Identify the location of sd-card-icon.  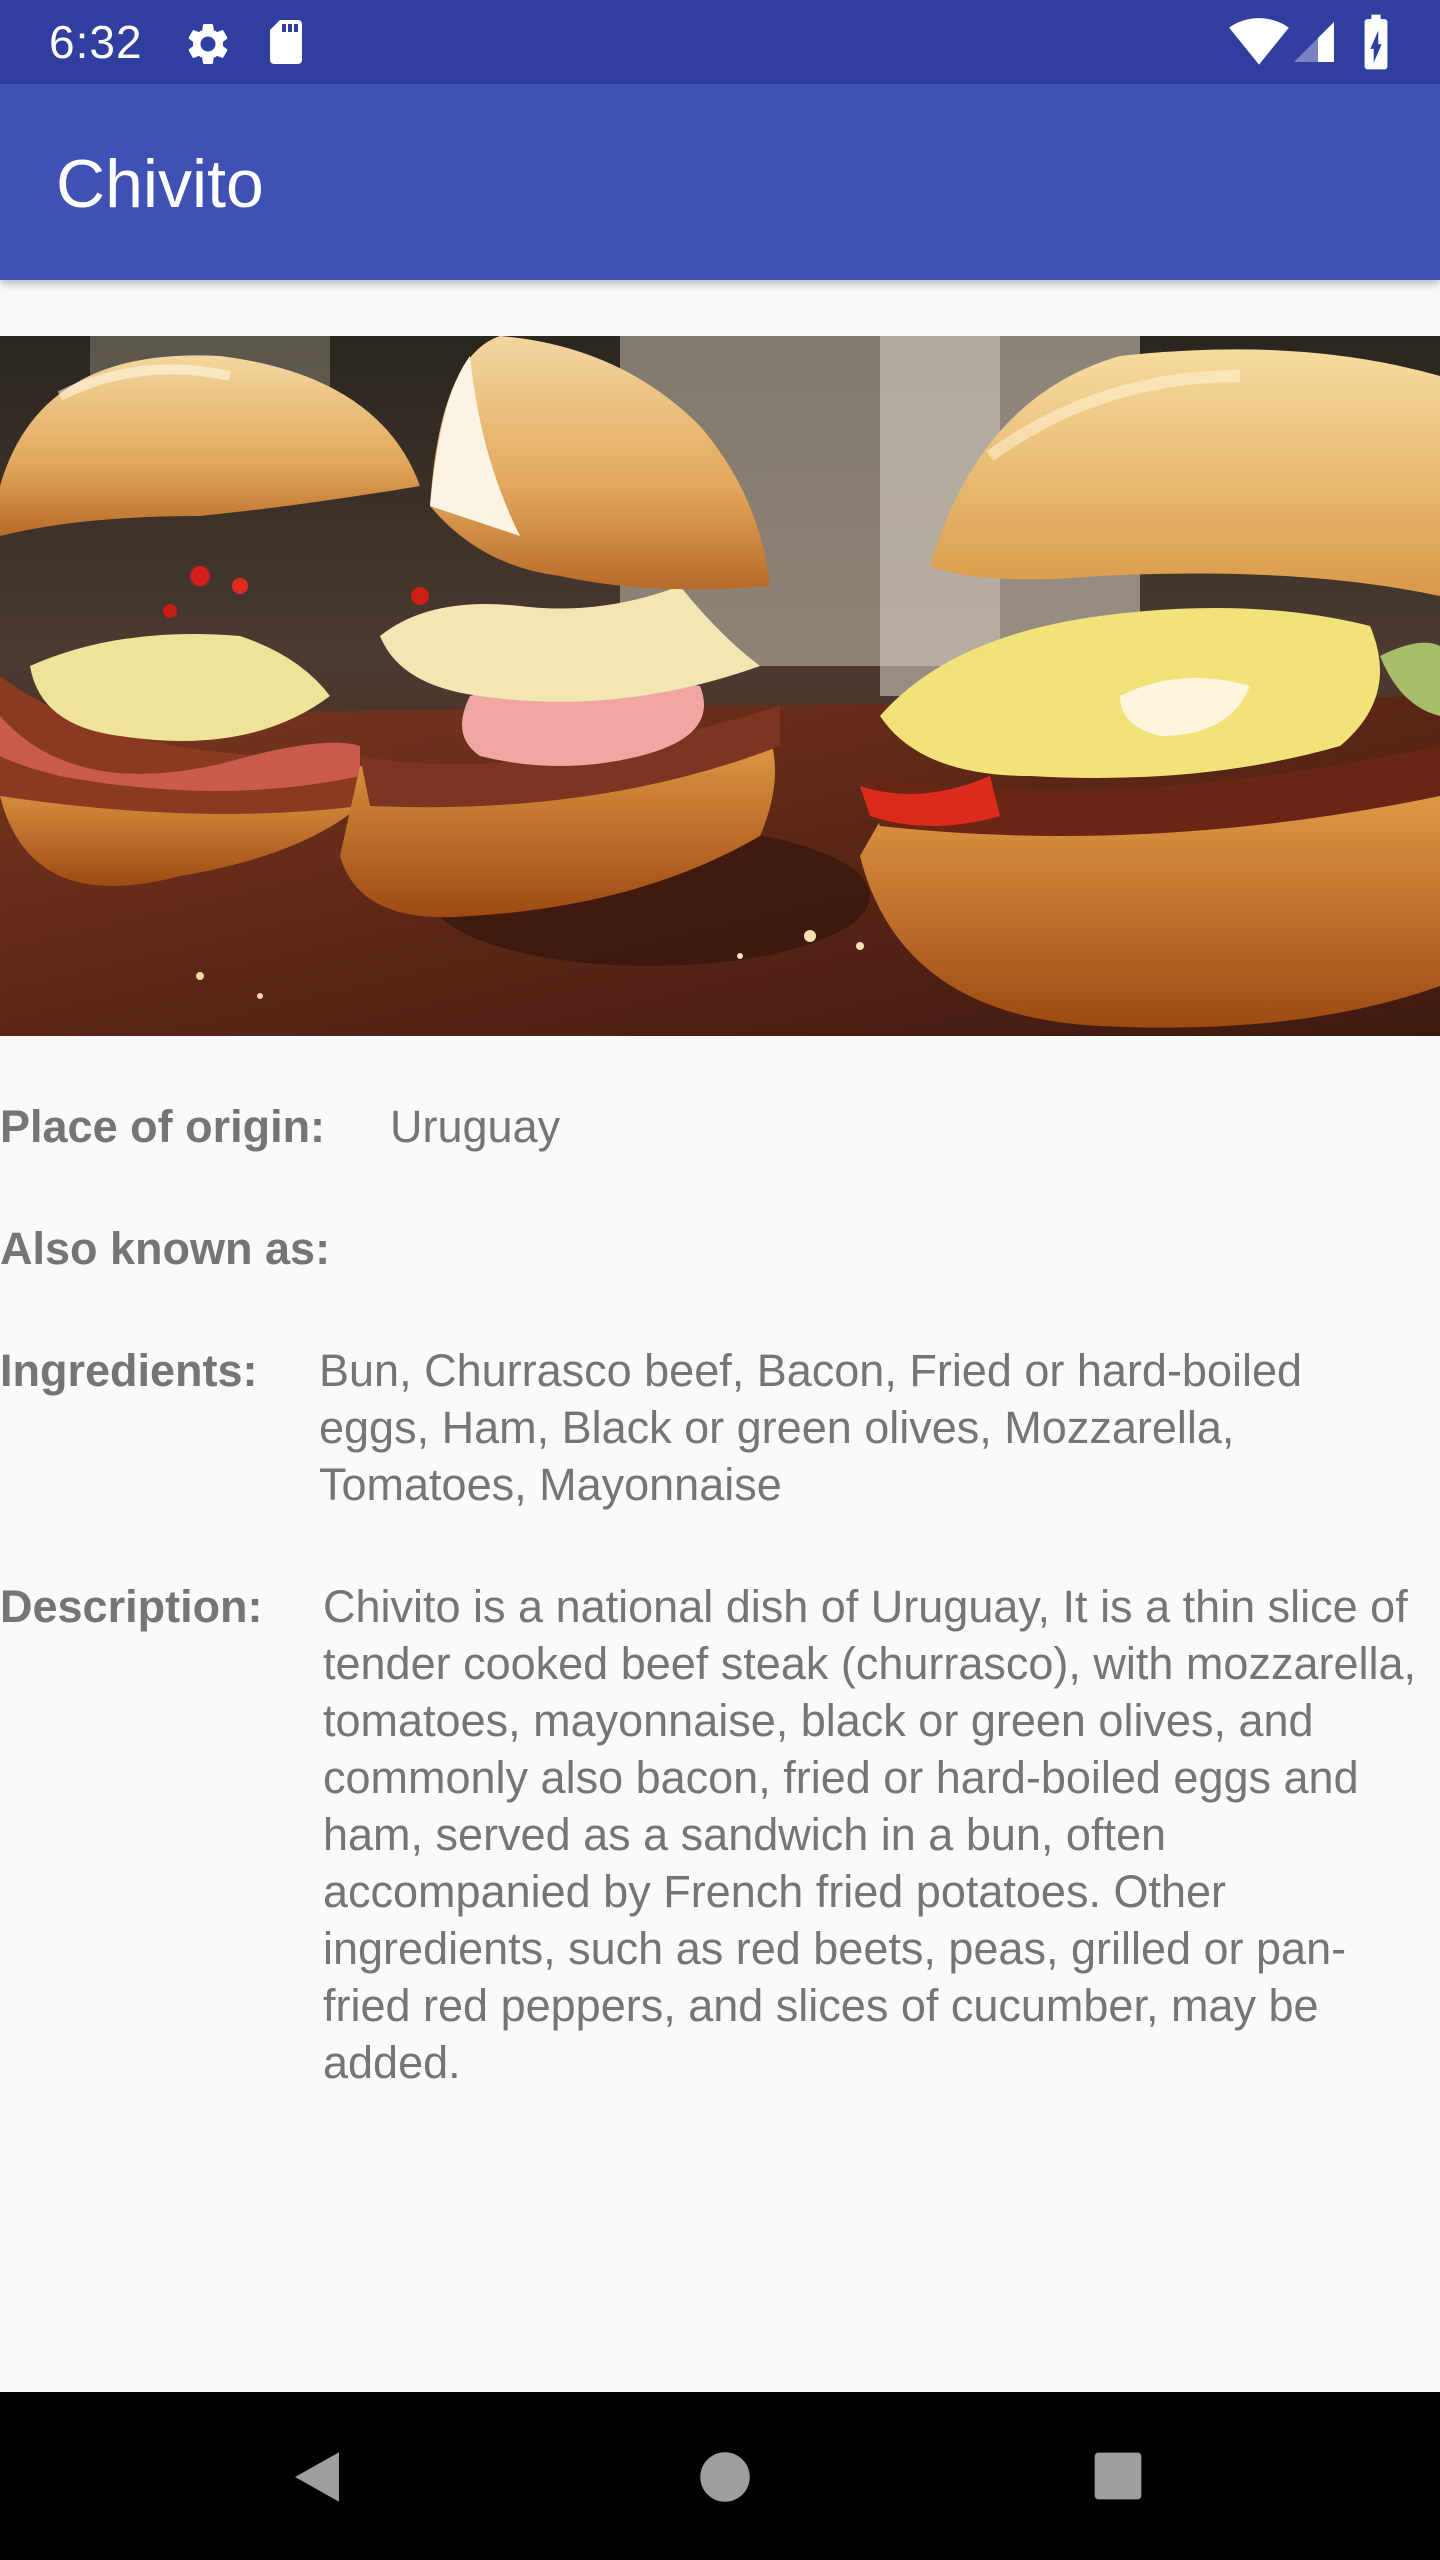
(286, 42).